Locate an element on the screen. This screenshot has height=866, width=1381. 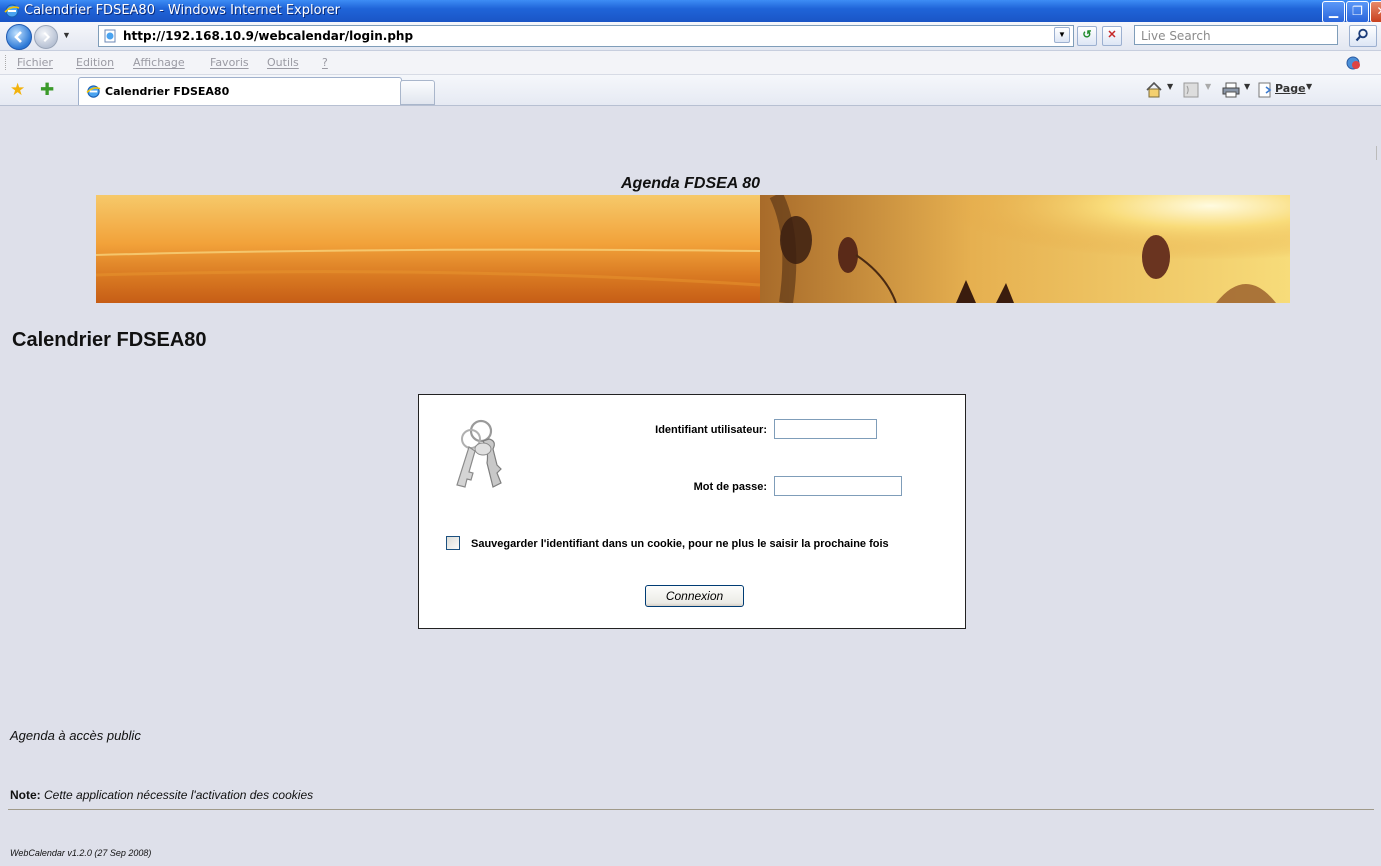
menu-outils: Outils is located at coordinates (283, 62).